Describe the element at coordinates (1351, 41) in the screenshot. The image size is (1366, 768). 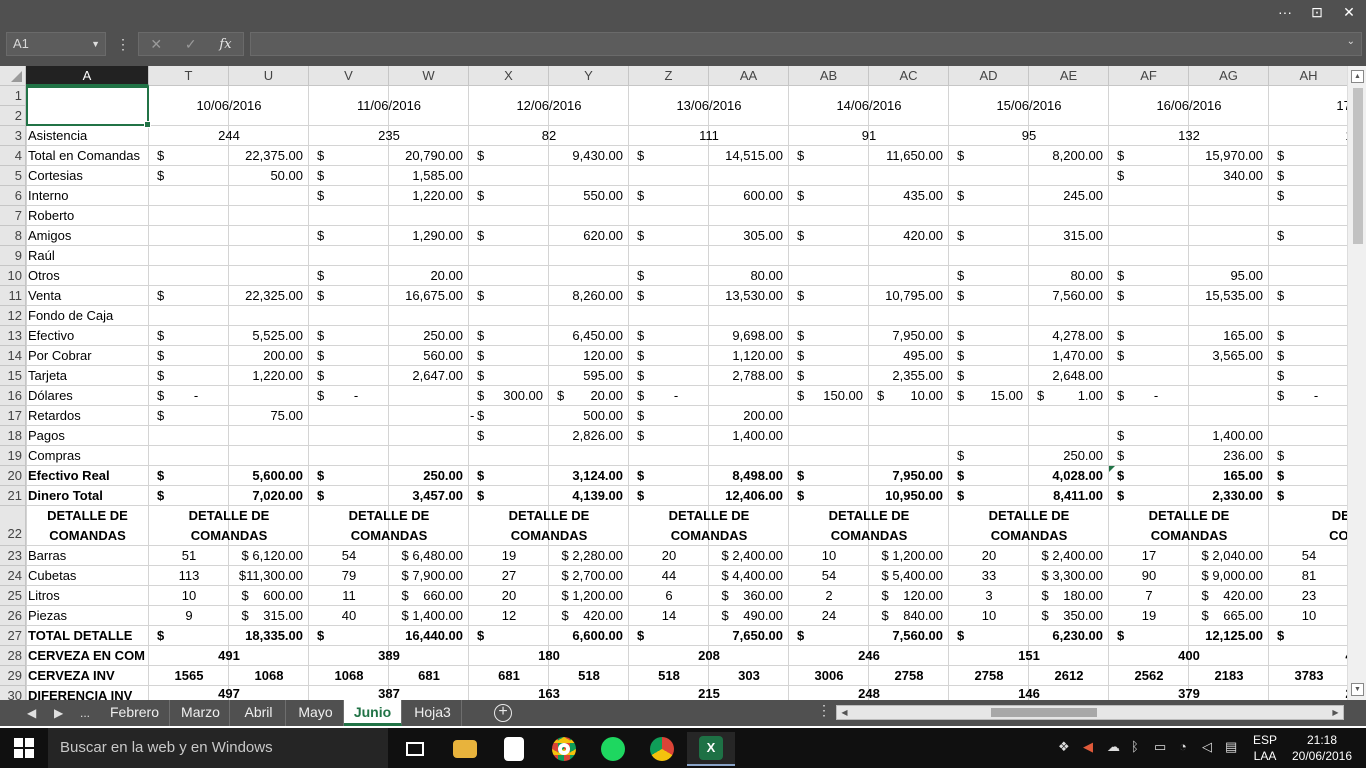
I see `expand-formula-icon: ⌄` at that location.